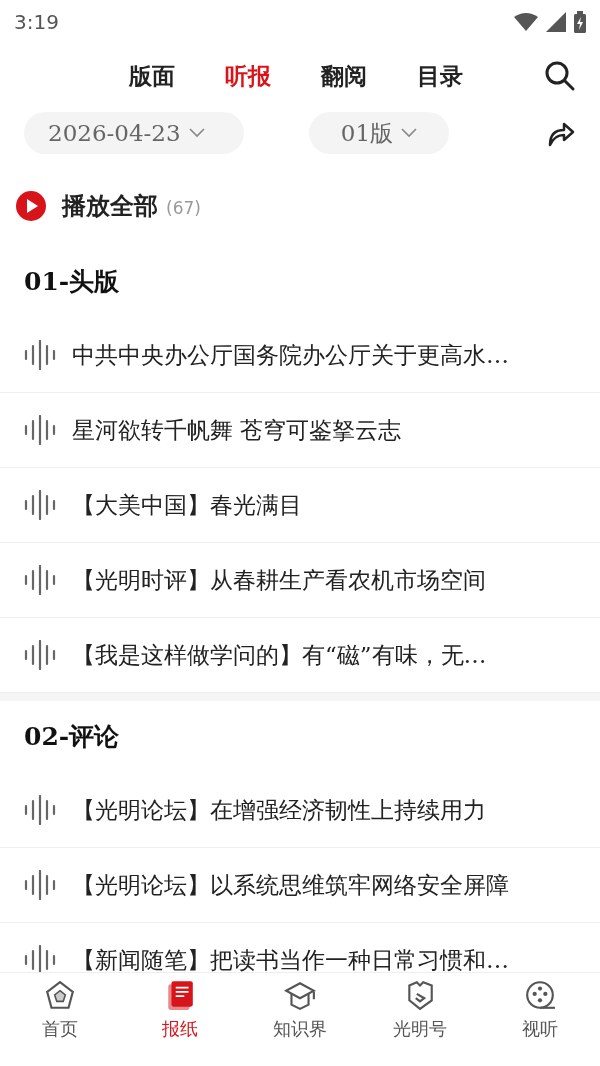 The image size is (600, 1066). What do you see at coordinates (60, 995) in the screenshot?
I see `home-icon` at bounding box center [60, 995].